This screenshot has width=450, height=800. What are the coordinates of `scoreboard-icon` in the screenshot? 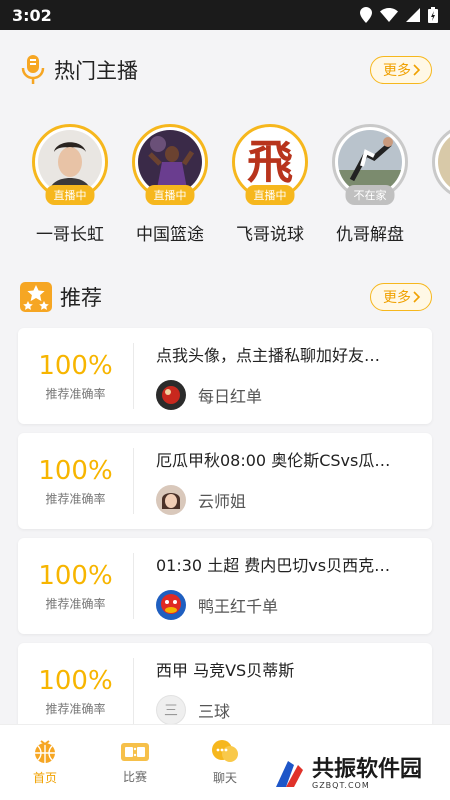 It's located at (135, 752).